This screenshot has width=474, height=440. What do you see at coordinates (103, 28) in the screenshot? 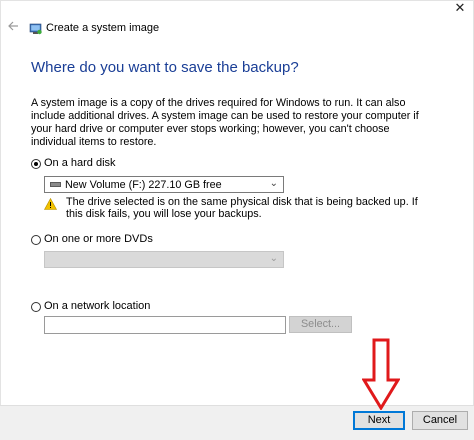
I see `window-title: Create a system image` at bounding box center [103, 28].